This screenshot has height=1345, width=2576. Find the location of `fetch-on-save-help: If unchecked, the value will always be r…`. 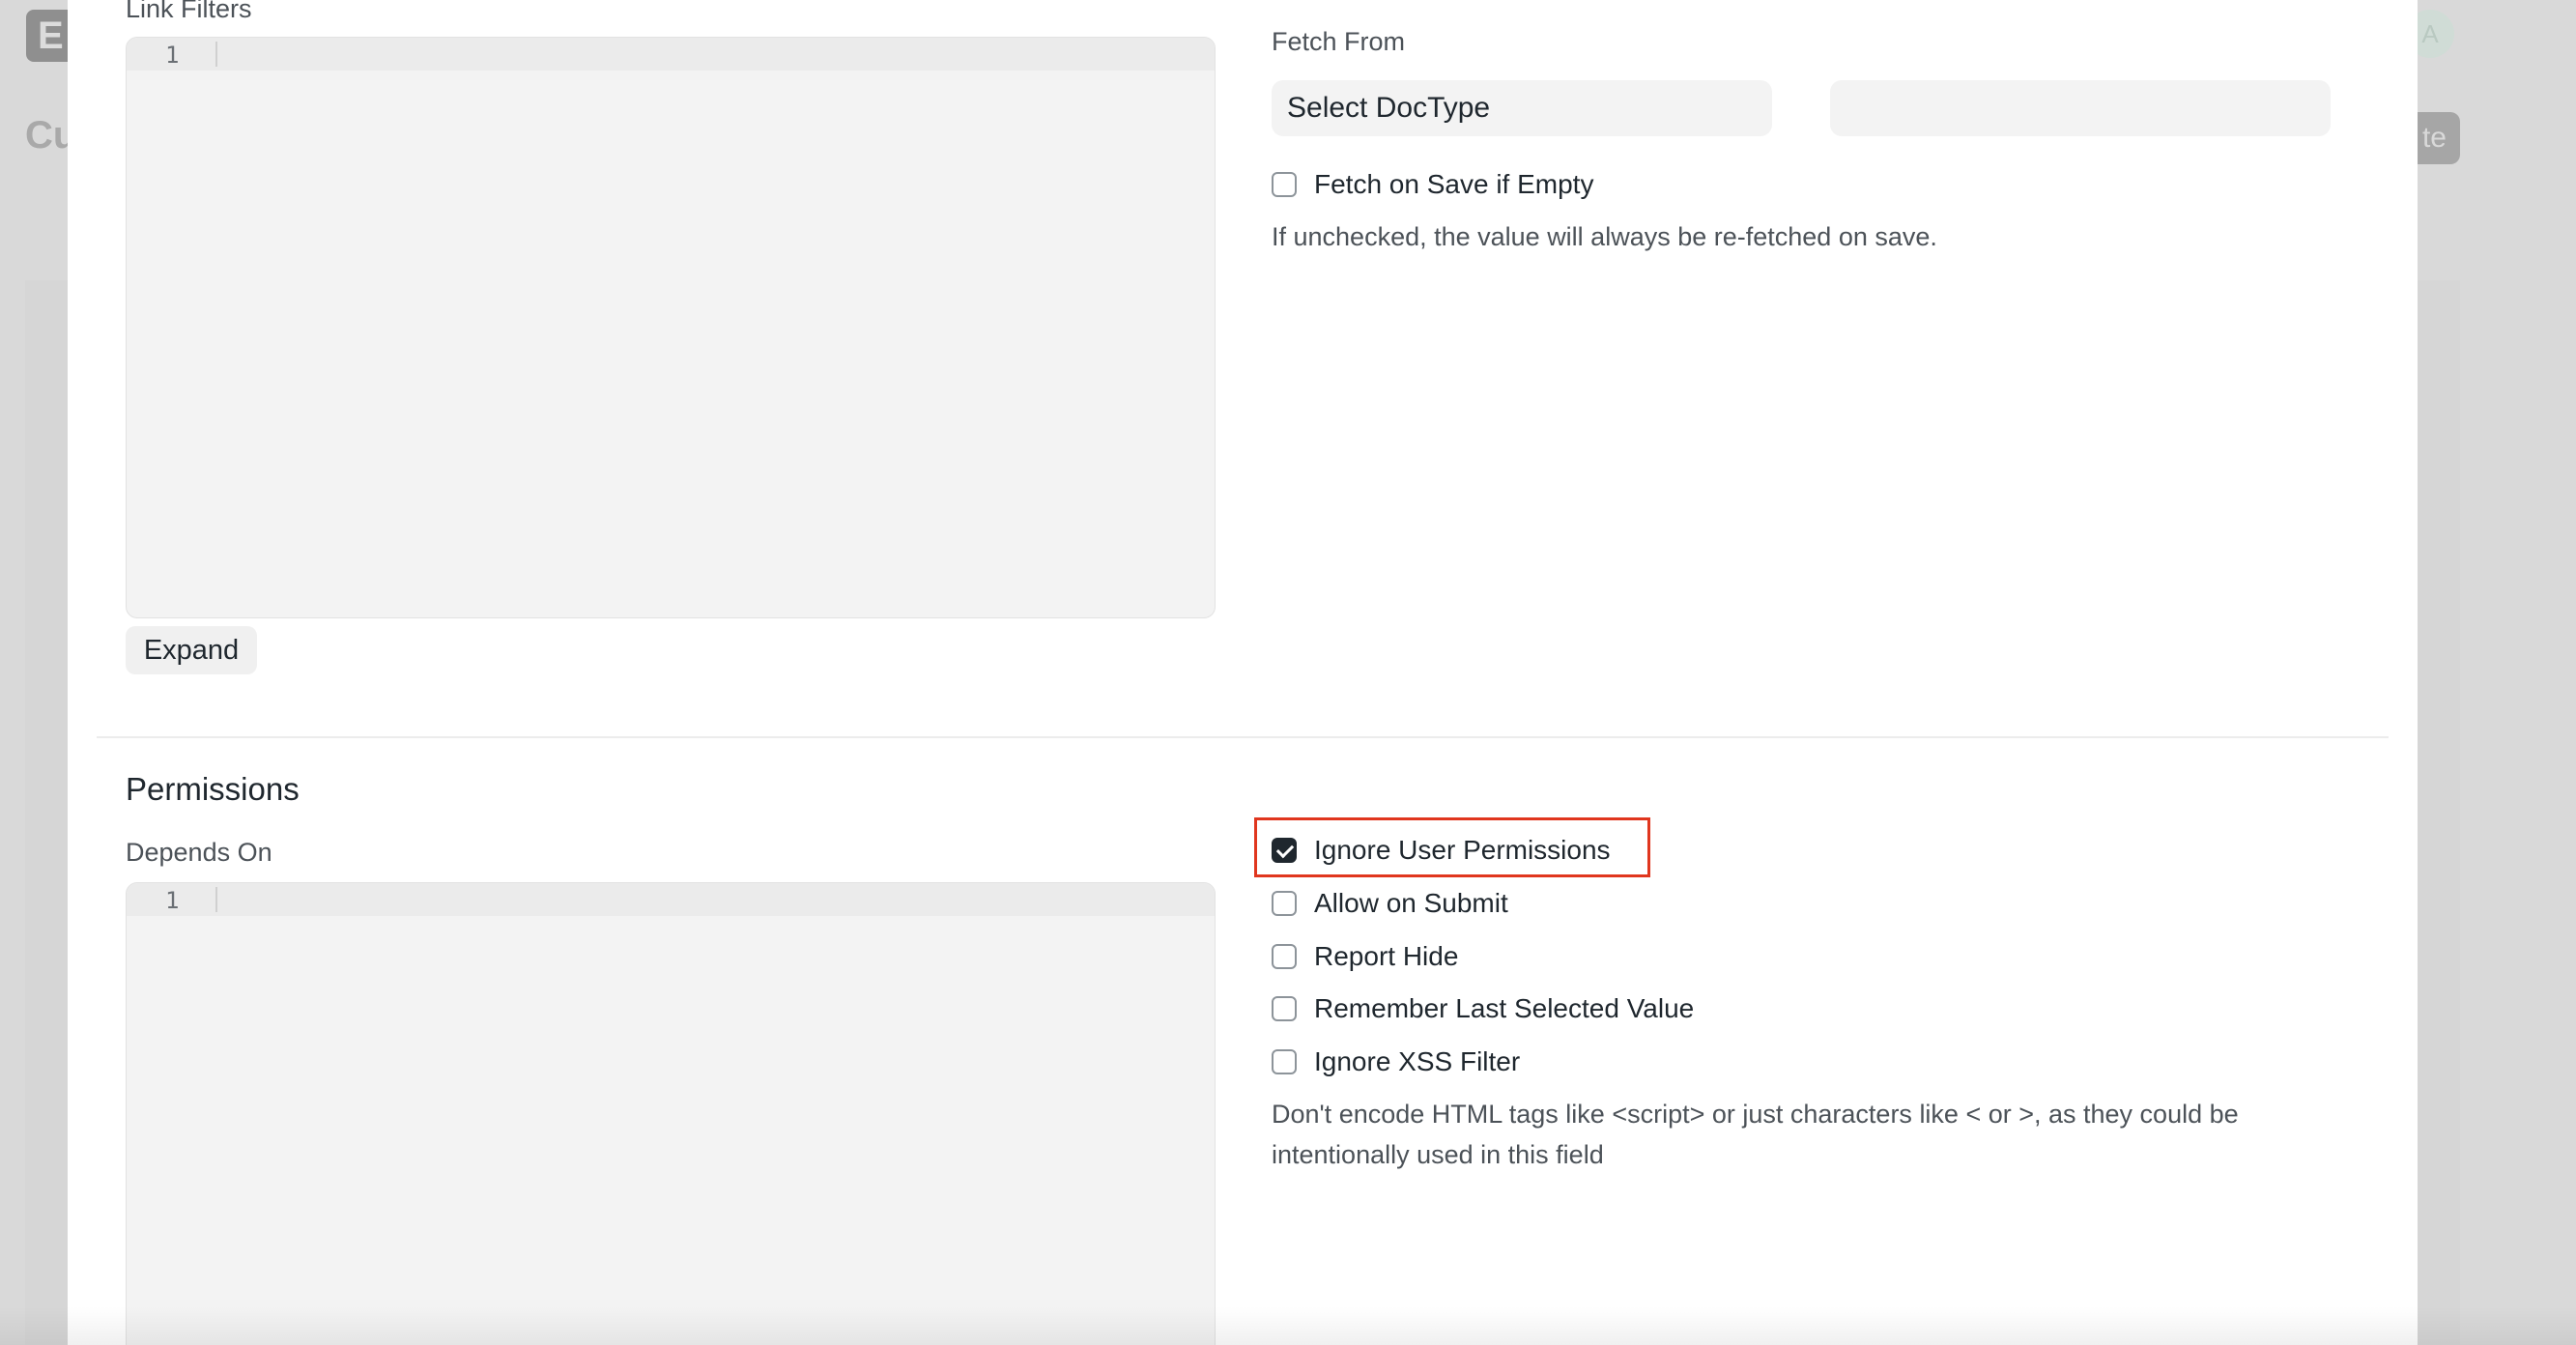

fetch-on-save-help: If unchecked, the value will always be r… is located at coordinates (1605, 236).